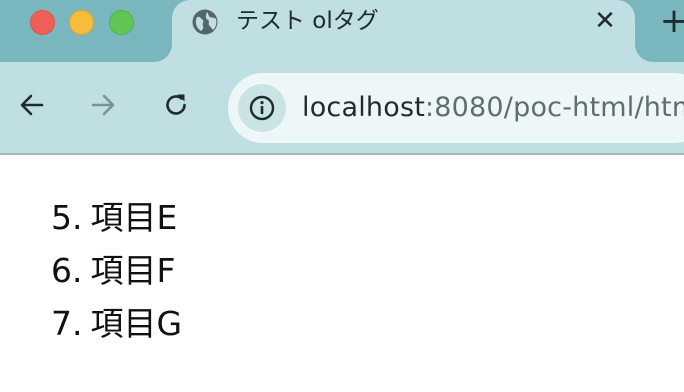 This screenshot has width=684, height=392. What do you see at coordinates (363, 107) in the screenshot?
I see `url-host: localhost` at bounding box center [363, 107].